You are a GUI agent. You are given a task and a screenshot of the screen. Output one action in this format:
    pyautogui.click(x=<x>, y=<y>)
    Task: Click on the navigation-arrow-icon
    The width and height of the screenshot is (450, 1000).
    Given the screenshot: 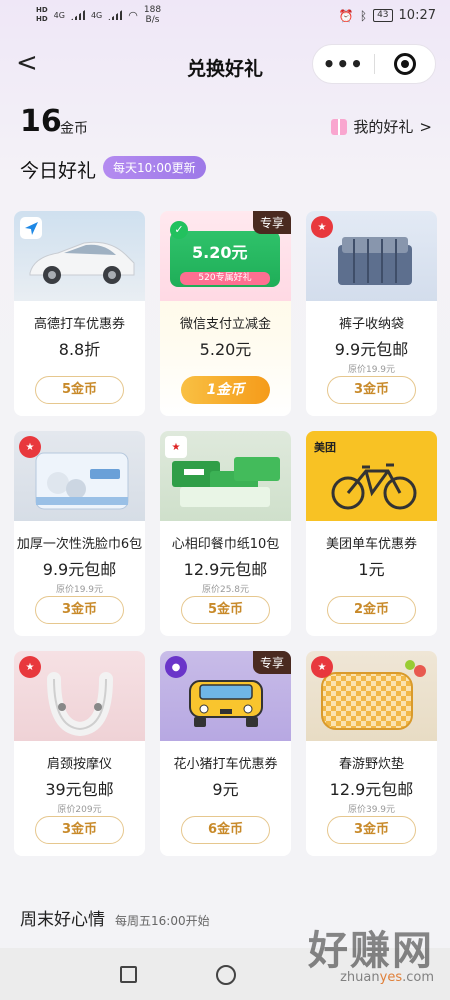 What is the action you would take?
    pyautogui.click(x=31, y=228)
    